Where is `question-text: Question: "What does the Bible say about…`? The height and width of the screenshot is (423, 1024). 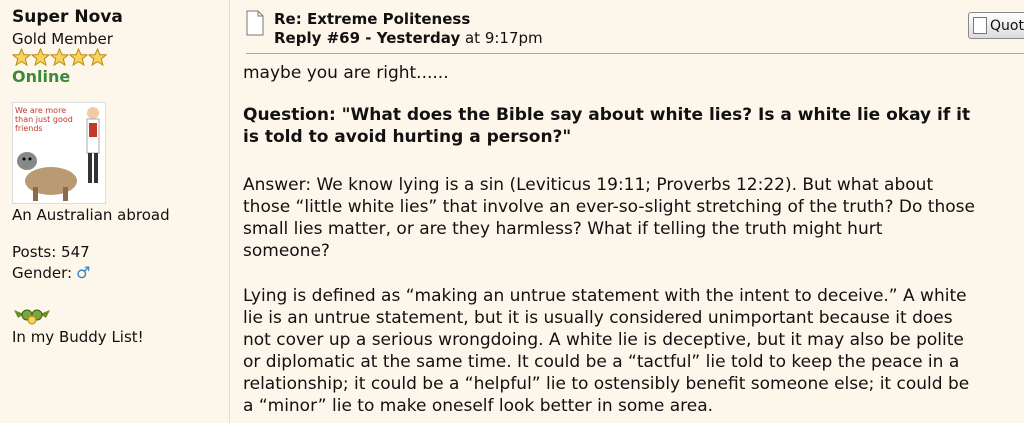
question-text: Question: "What does the Bible say about… is located at coordinates (607, 115).